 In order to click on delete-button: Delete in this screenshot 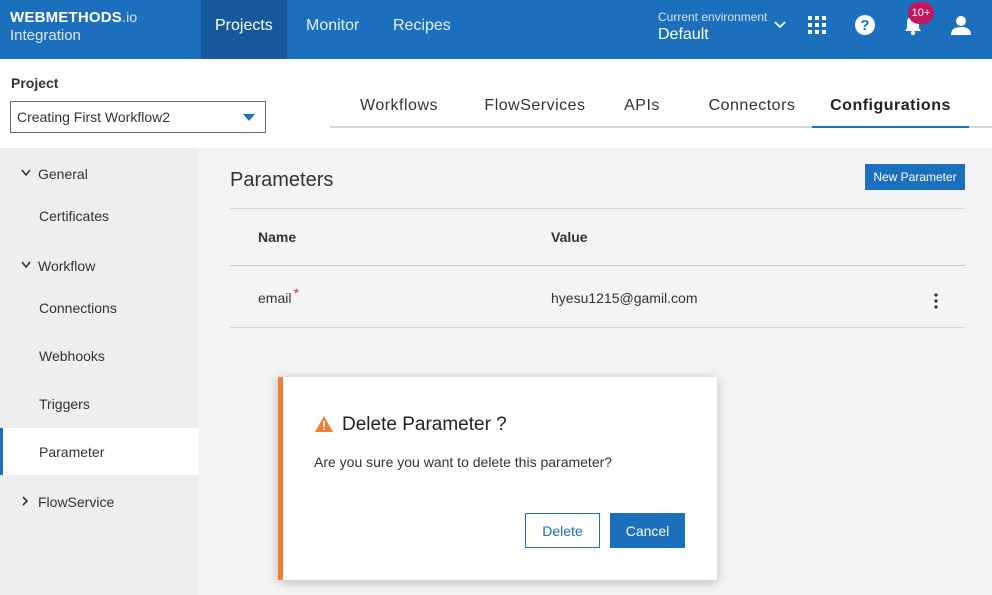, I will do `click(562, 530)`.